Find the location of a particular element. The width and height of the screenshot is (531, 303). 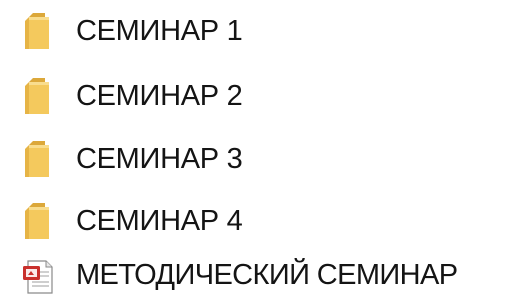

folder-label: СЕМИНАР 2 is located at coordinates (159, 95).